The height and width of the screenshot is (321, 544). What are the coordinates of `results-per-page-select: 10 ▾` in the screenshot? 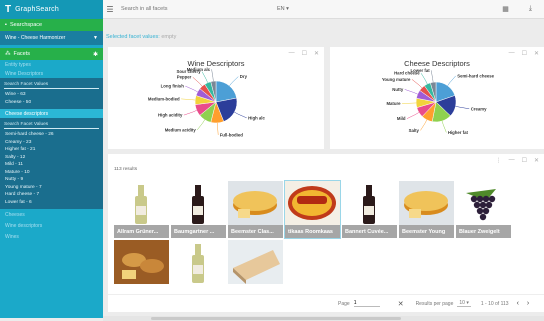 It's located at (464, 303).